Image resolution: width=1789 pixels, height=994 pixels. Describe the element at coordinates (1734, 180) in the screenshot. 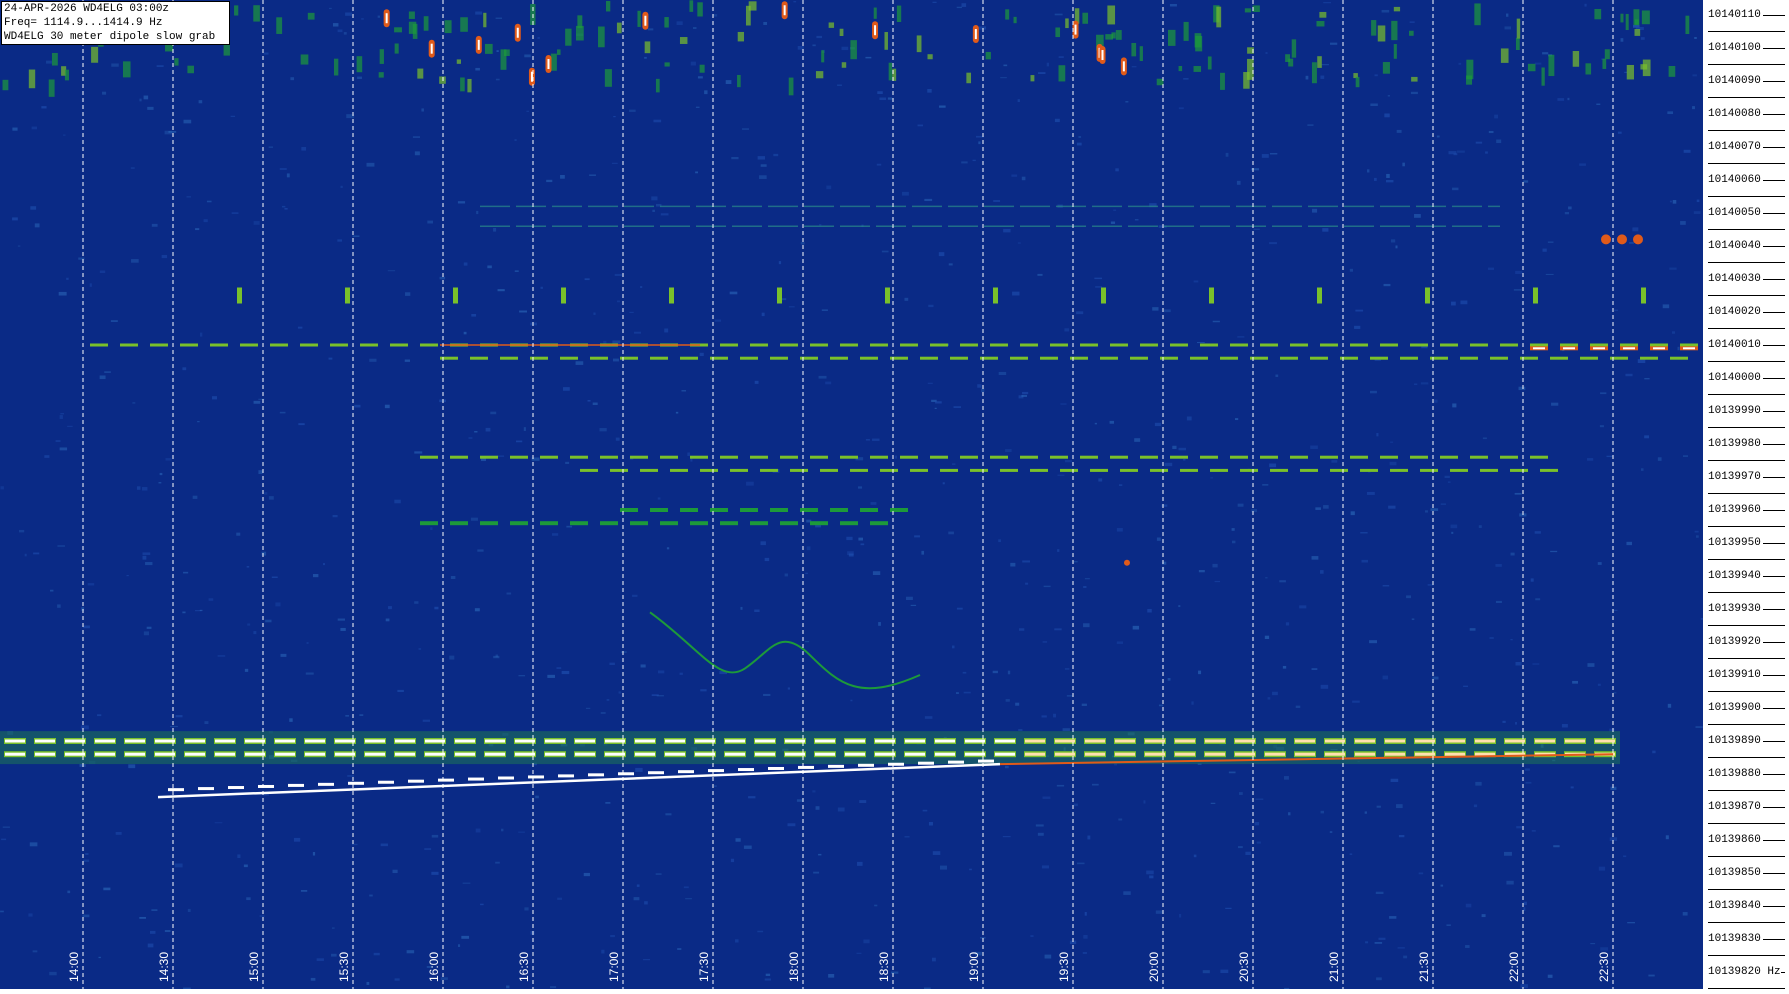

I see `frequency-tick-label: 10140060` at that location.